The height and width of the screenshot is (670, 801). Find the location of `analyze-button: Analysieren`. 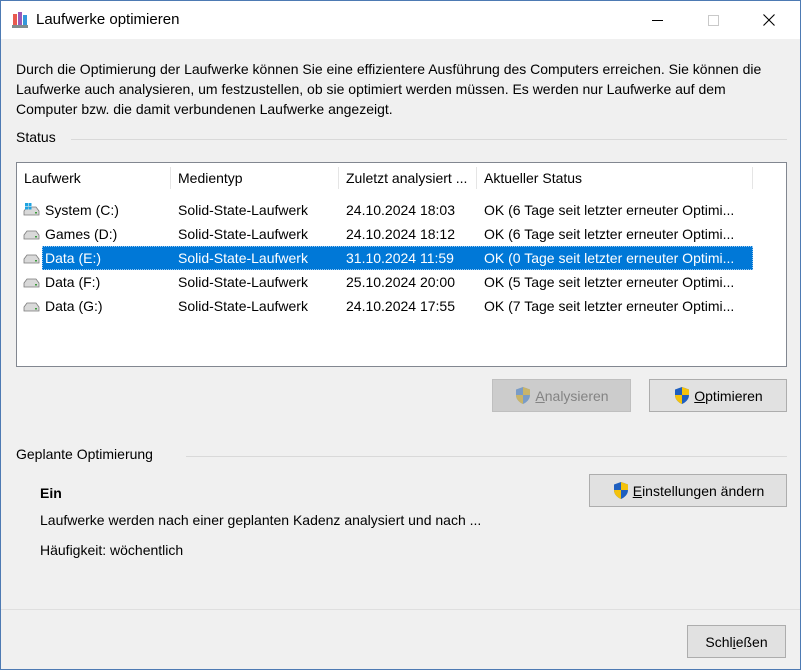

analyze-button: Analysieren is located at coordinates (561, 395).